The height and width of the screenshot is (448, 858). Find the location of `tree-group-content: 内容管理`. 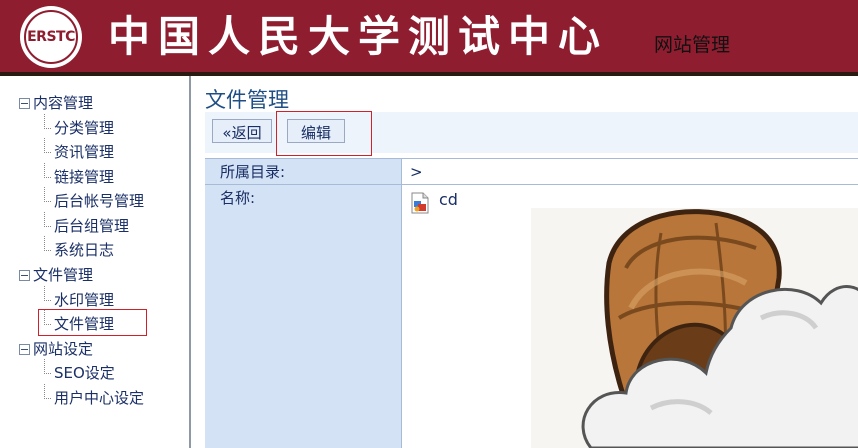

tree-group-content: 内容管理 is located at coordinates (56, 103).